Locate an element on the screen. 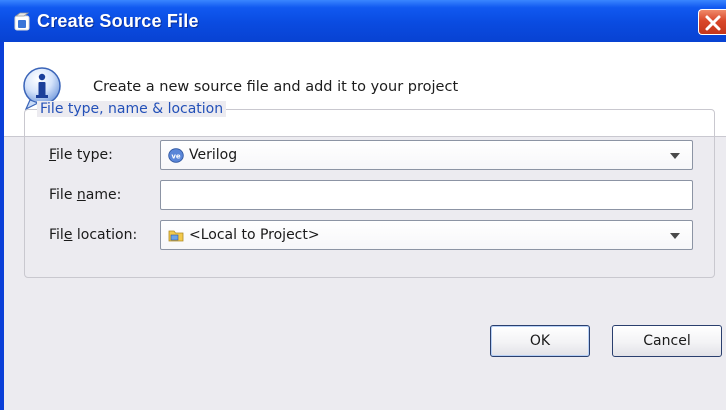  folder-icon is located at coordinates (176, 236).